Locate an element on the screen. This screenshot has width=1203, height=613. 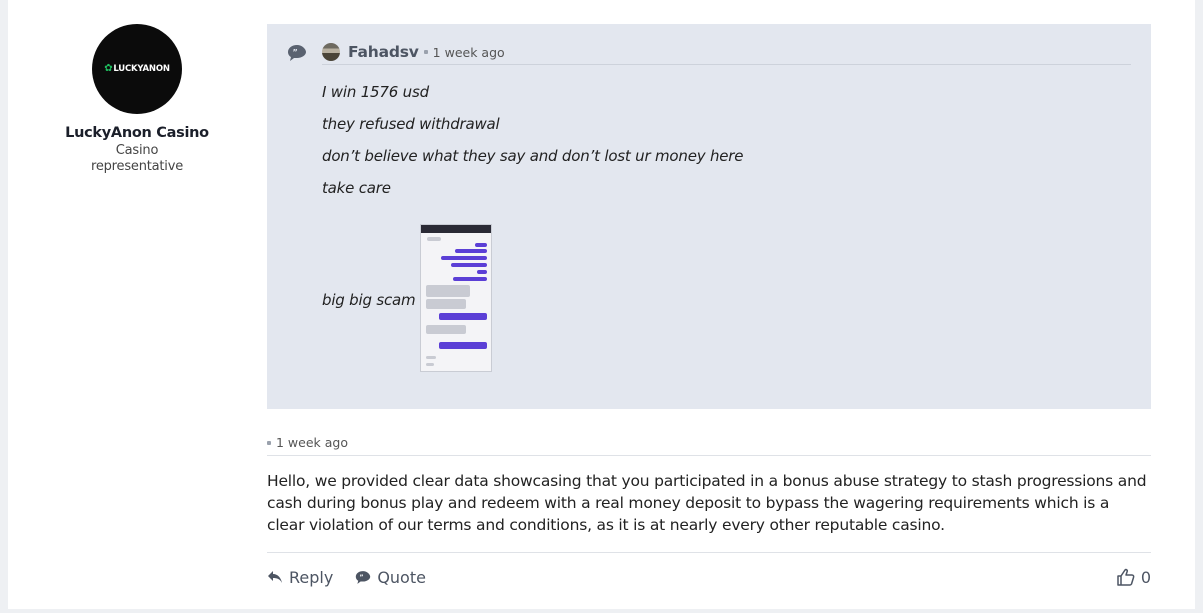
avatar: ✿LUCKYANON is located at coordinates (137, 69).